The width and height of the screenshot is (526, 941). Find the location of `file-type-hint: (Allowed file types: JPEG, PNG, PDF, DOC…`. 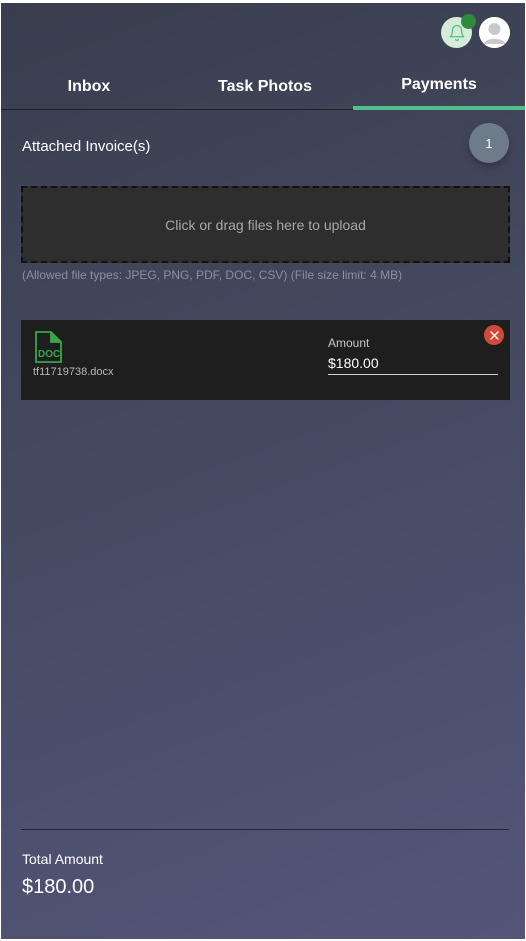

file-type-hint: (Allowed file types: JPEG, PNG, PDF, DOC… is located at coordinates (212, 275).